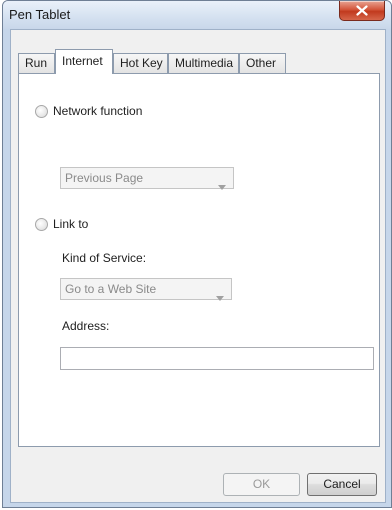  I want to click on close-icon, so click(362, 10).